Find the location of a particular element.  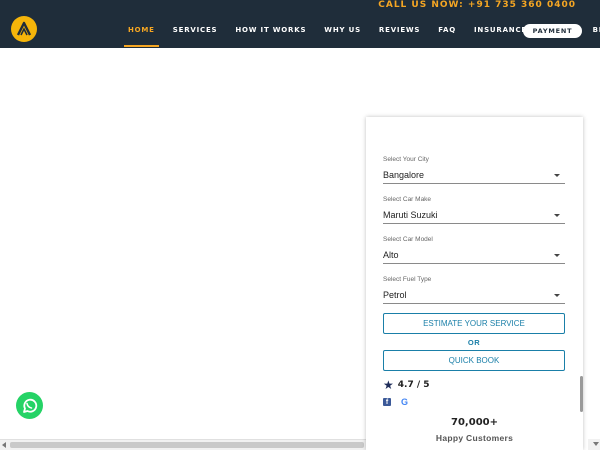

nav-item-services: SERVICES is located at coordinates (195, 37).